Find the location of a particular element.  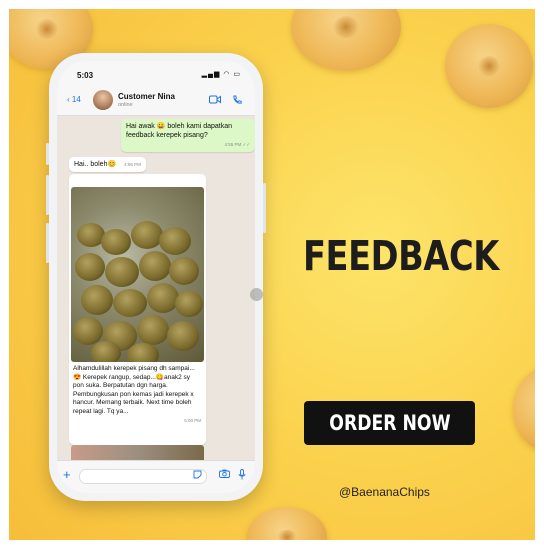

chat-header: ‹ 14 Customer Nina online is located at coordinates (156, 100).